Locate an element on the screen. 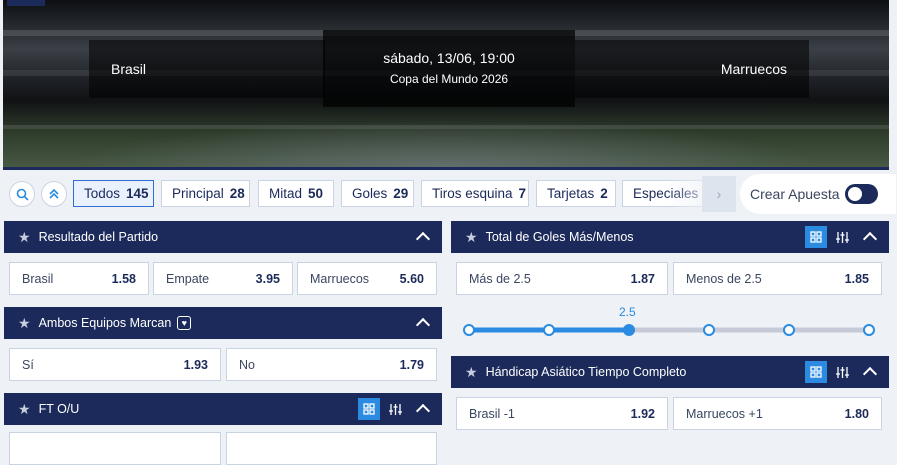  filter-label: Tarjetas is located at coordinates (571, 193).